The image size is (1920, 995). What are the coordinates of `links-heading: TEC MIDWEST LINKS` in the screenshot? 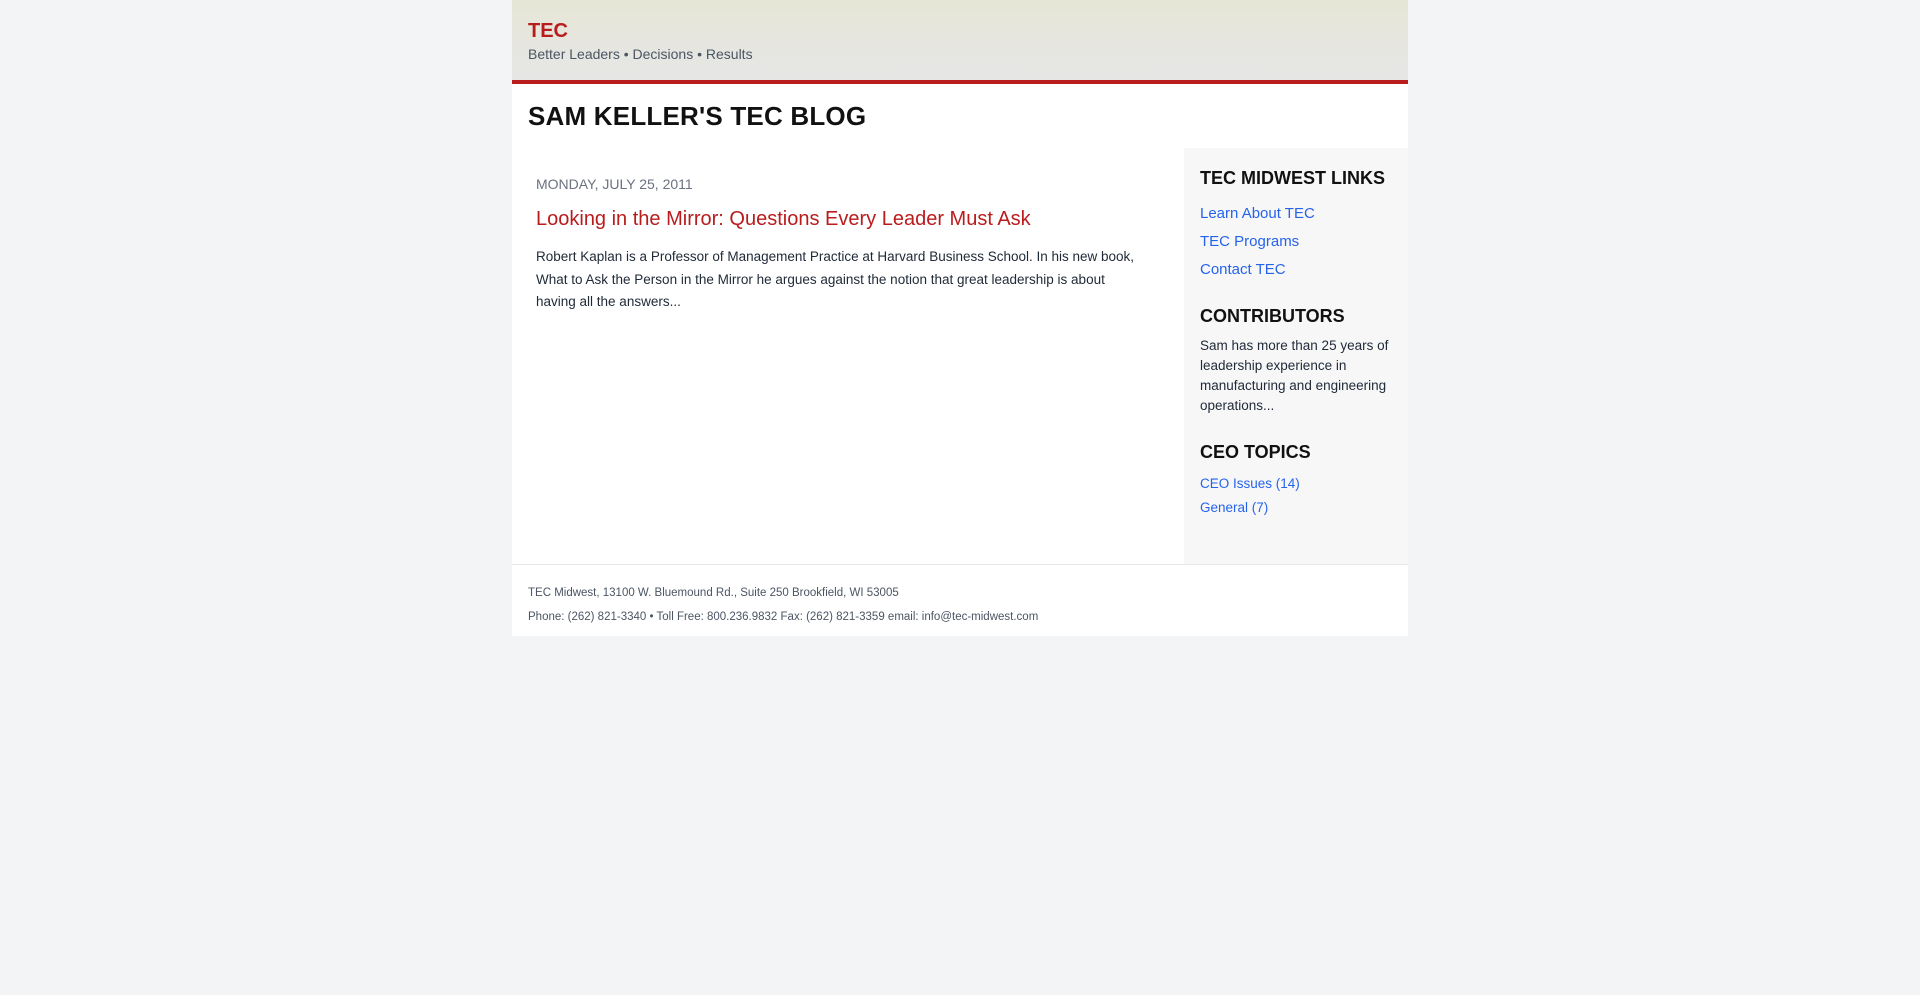 It's located at (1292, 178).